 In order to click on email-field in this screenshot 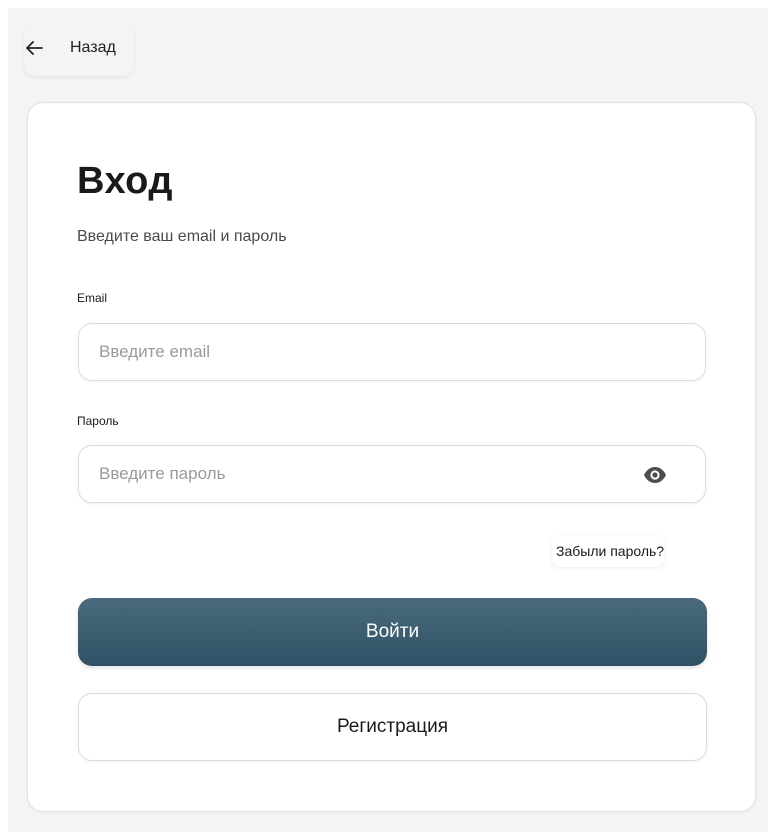, I will do `click(360, 352)`.